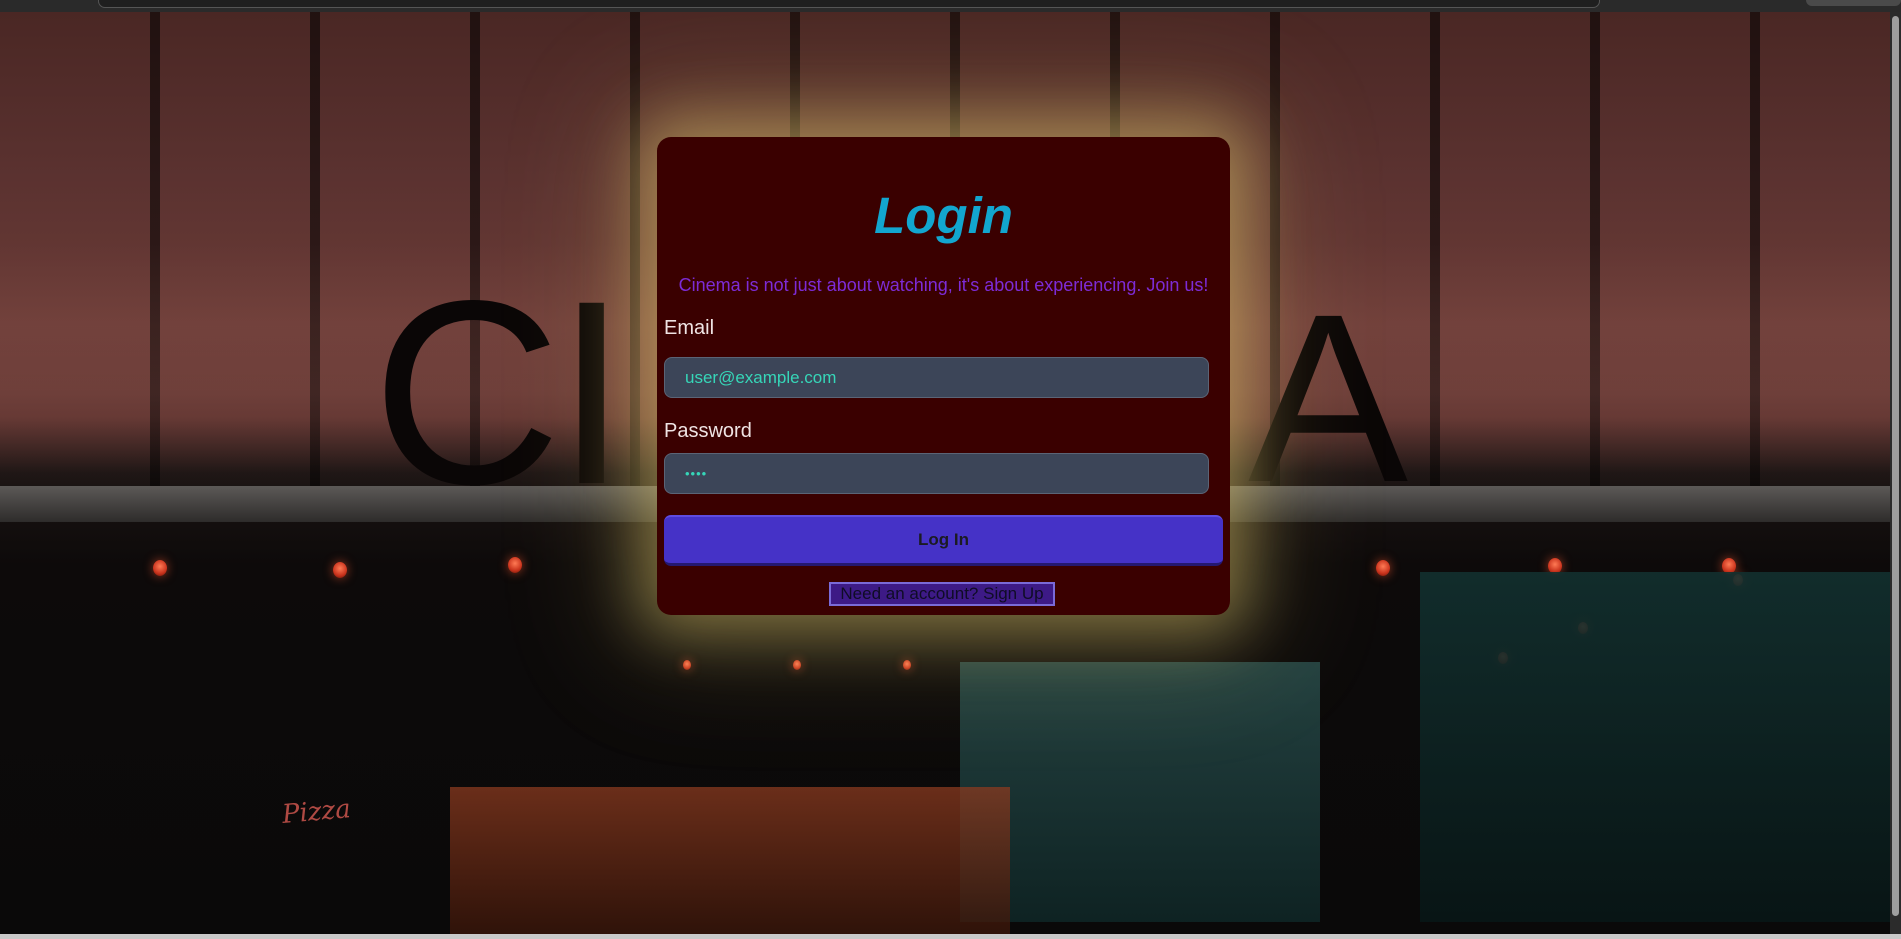 This screenshot has width=1901, height=939. What do you see at coordinates (316, 812) in the screenshot?
I see `neon-sign: Pizza` at bounding box center [316, 812].